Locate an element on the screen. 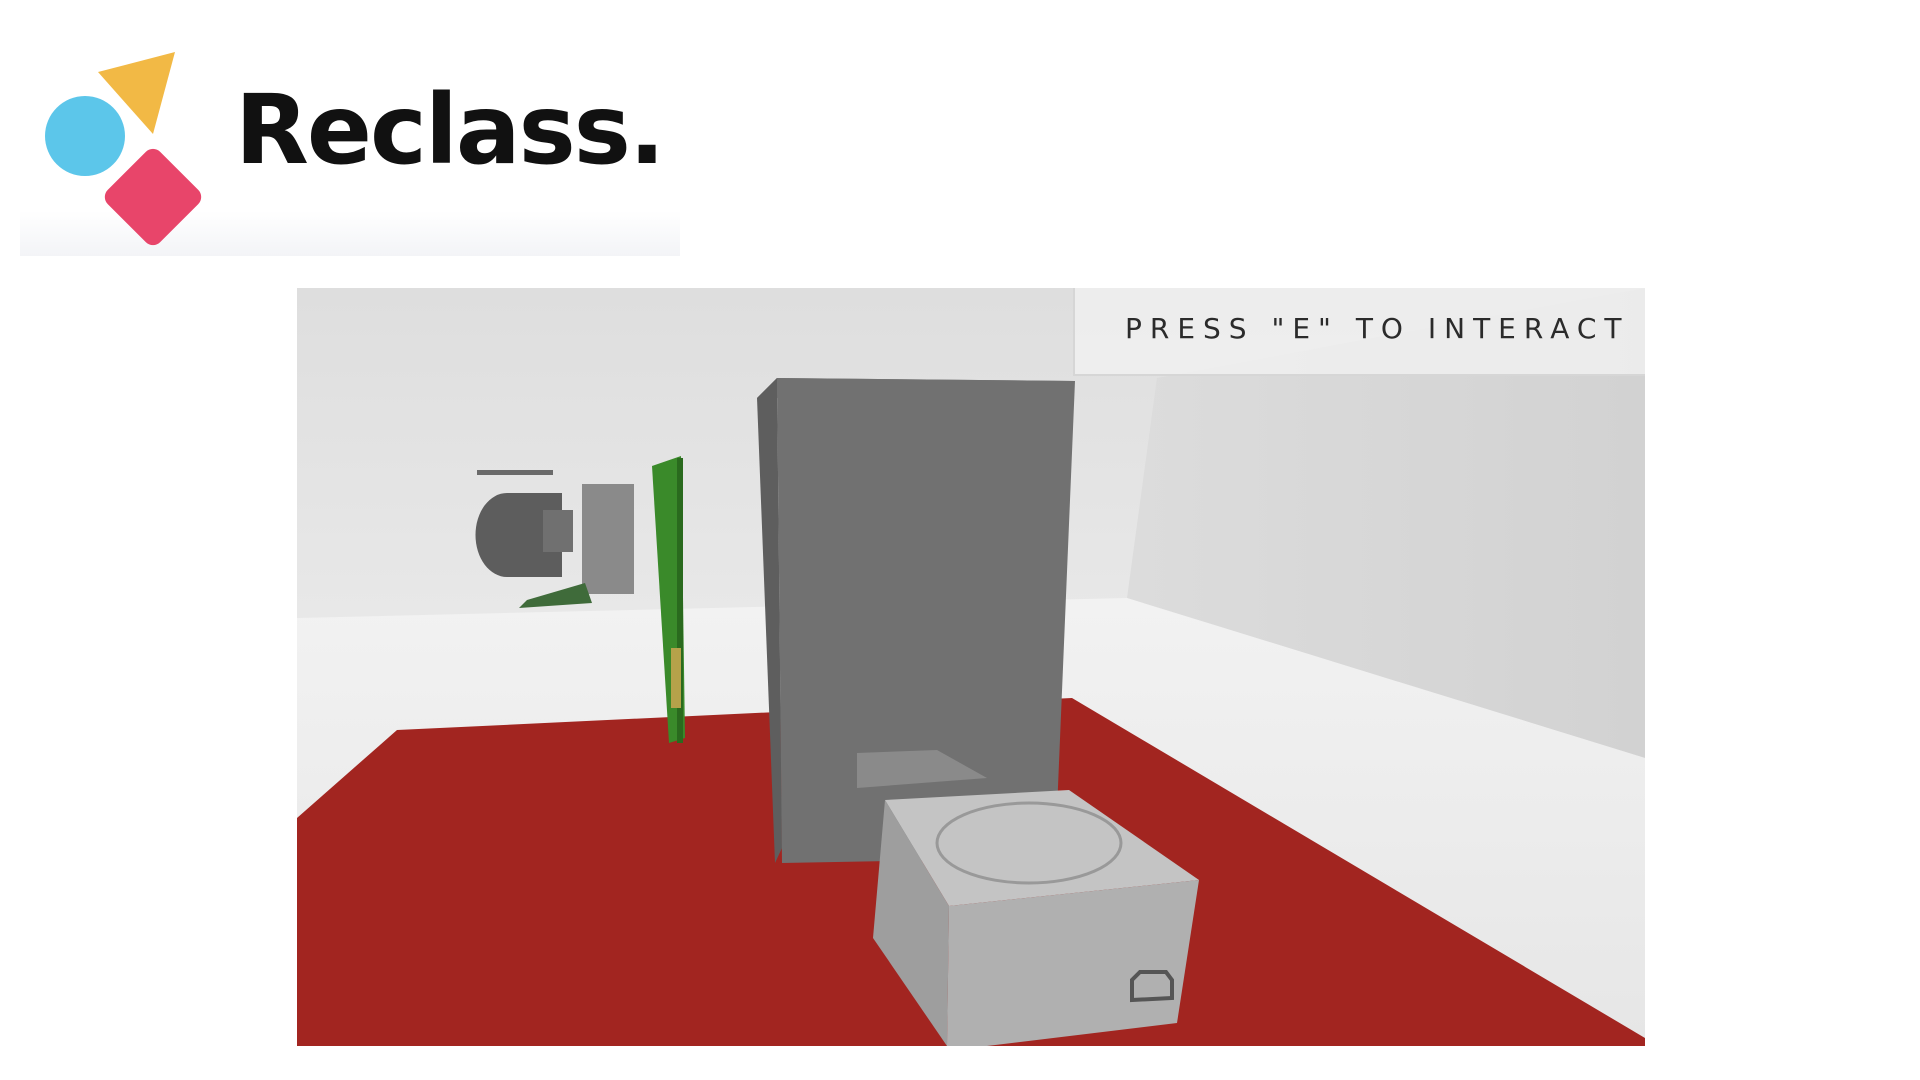  reclass-logo-icon is located at coordinates (123, 149).